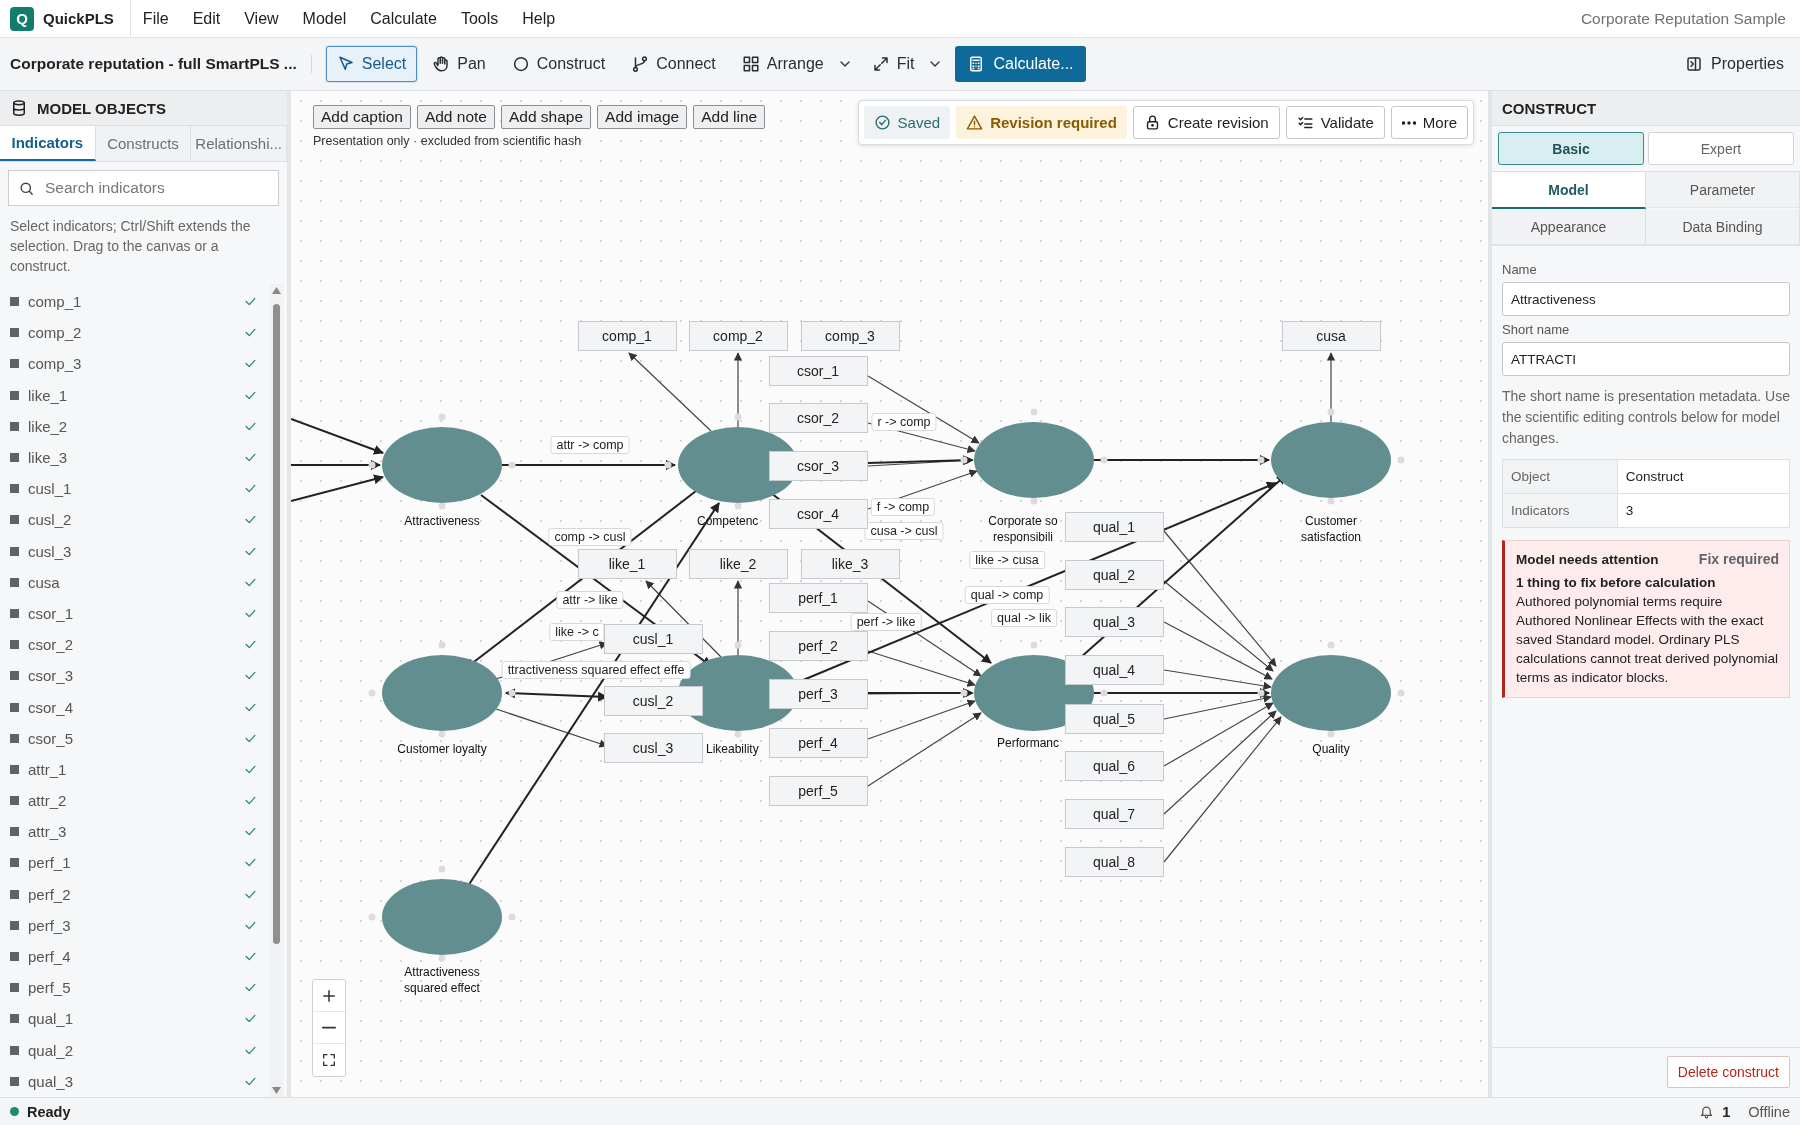 The height and width of the screenshot is (1125, 1800). Describe the element at coordinates (818, 791) in the screenshot. I see `indicator-node: perf_5` at that location.